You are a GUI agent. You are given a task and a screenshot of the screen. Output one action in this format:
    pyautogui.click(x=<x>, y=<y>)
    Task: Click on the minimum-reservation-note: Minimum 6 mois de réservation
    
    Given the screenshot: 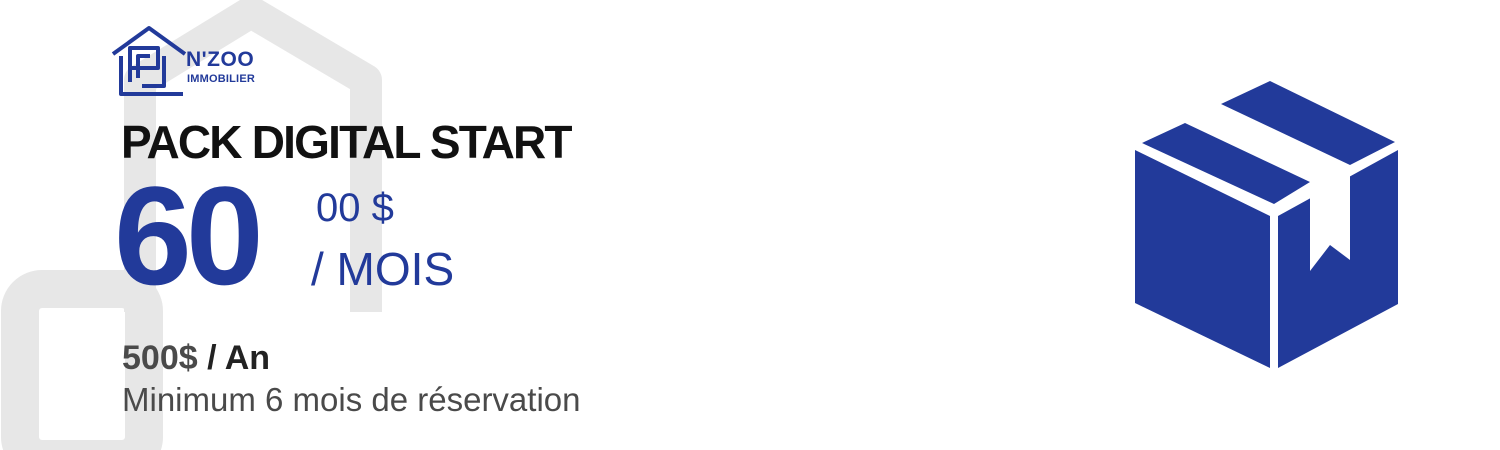 What is the action you would take?
    pyautogui.click(x=351, y=399)
    